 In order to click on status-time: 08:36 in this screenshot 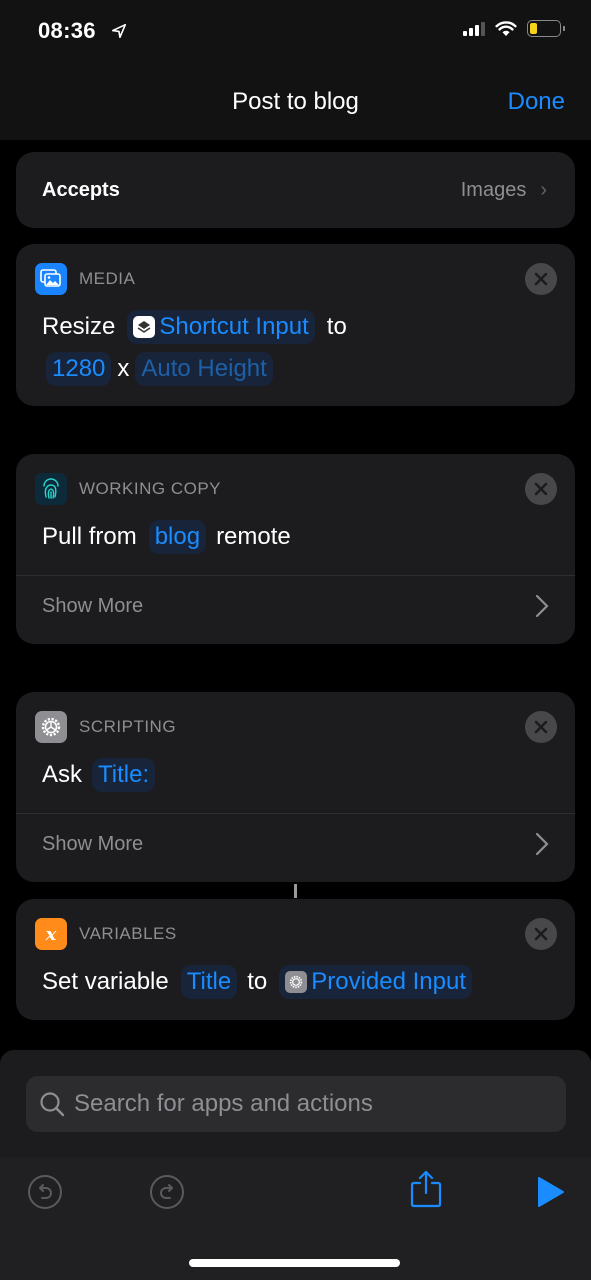, I will do `click(67, 30)`.